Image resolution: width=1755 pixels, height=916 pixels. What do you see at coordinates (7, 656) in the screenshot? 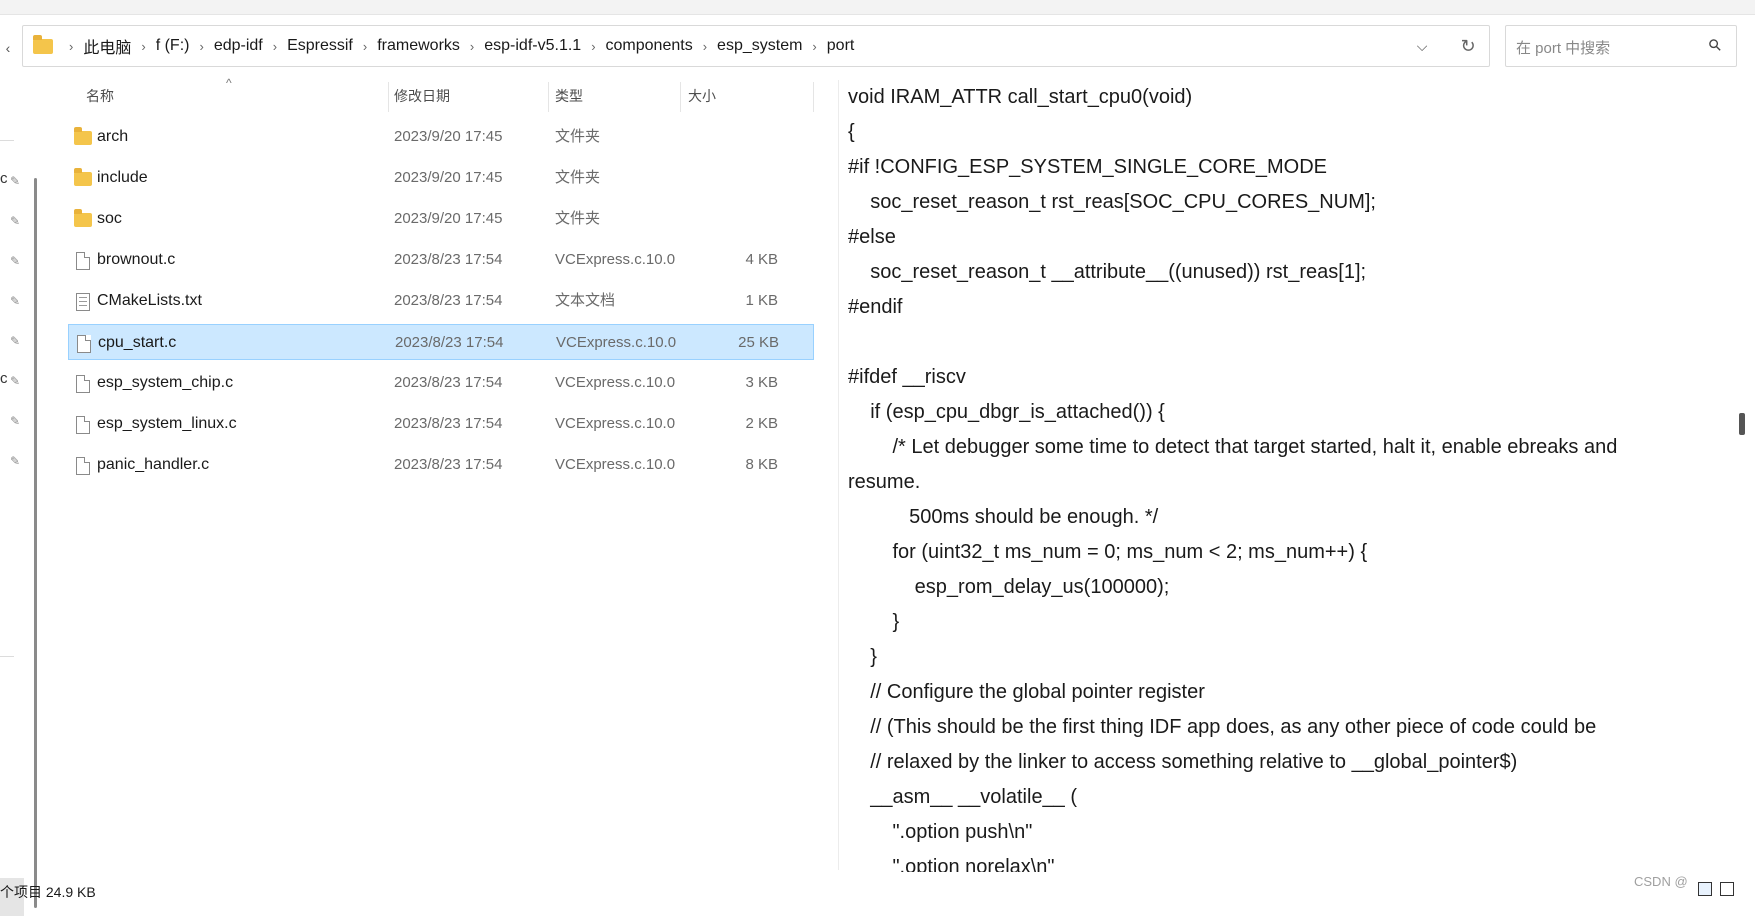
I see `divider` at bounding box center [7, 656].